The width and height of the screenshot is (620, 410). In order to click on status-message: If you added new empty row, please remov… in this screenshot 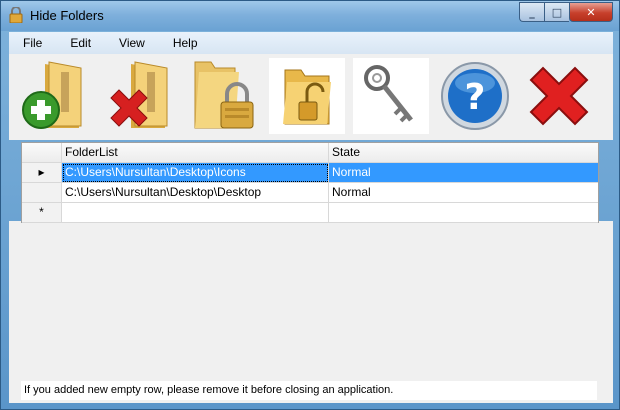, I will do `click(309, 390)`.